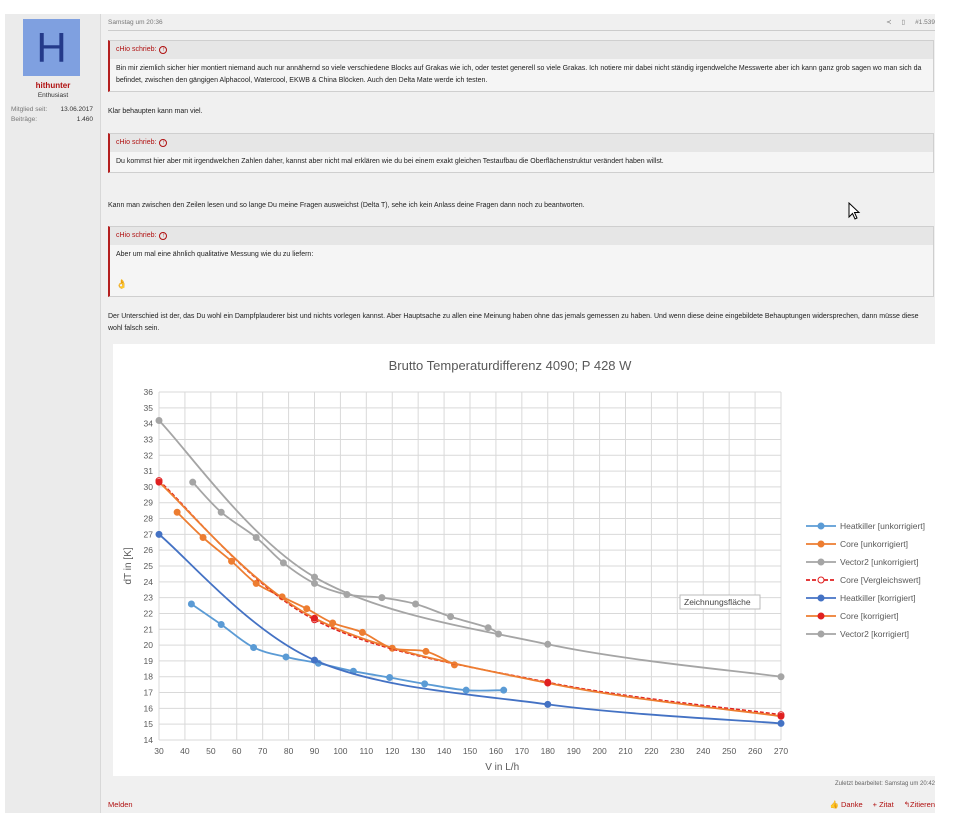  What do you see at coordinates (882, 526) in the screenshot?
I see `legend-label: Heatkiller [unkorrigiert]` at bounding box center [882, 526].